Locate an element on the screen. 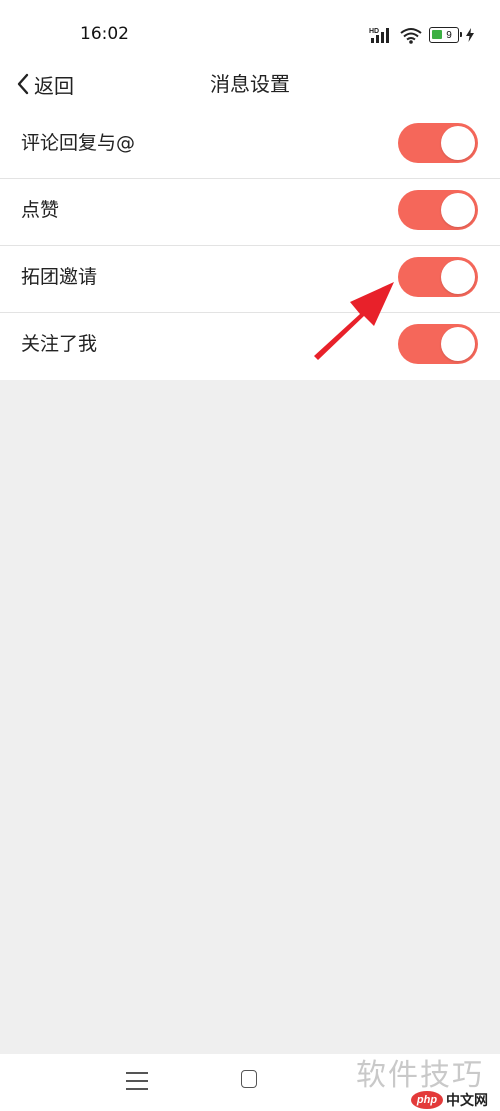 The height and width of the screenshot is (1111, 500). nav-header: 返回 消息设置 is located at coordinates (250, 86).